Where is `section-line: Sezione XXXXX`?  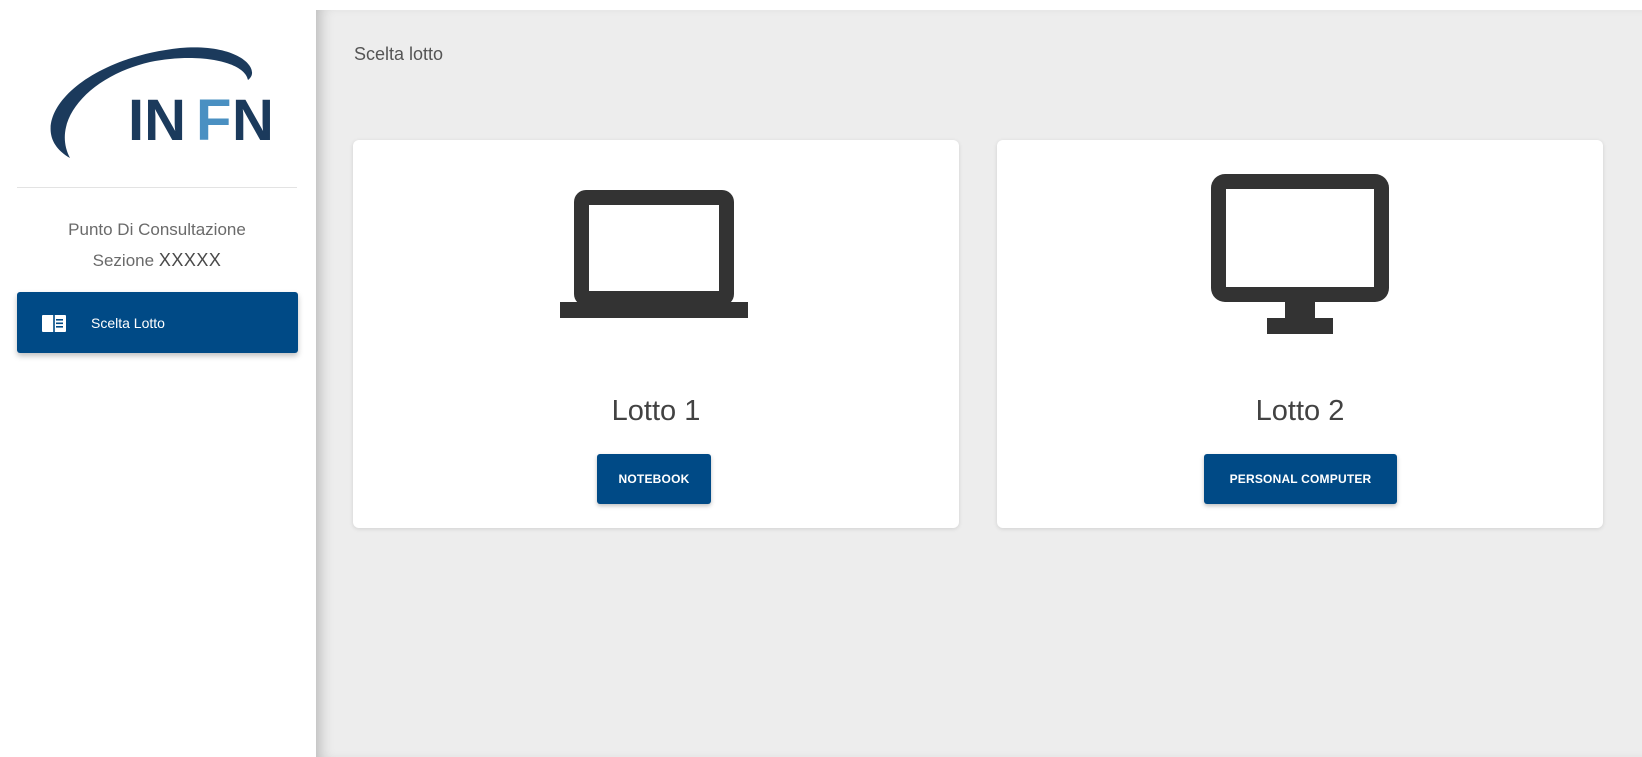 section-line: Sezione XXXXX is located at coordinates (157, 260).